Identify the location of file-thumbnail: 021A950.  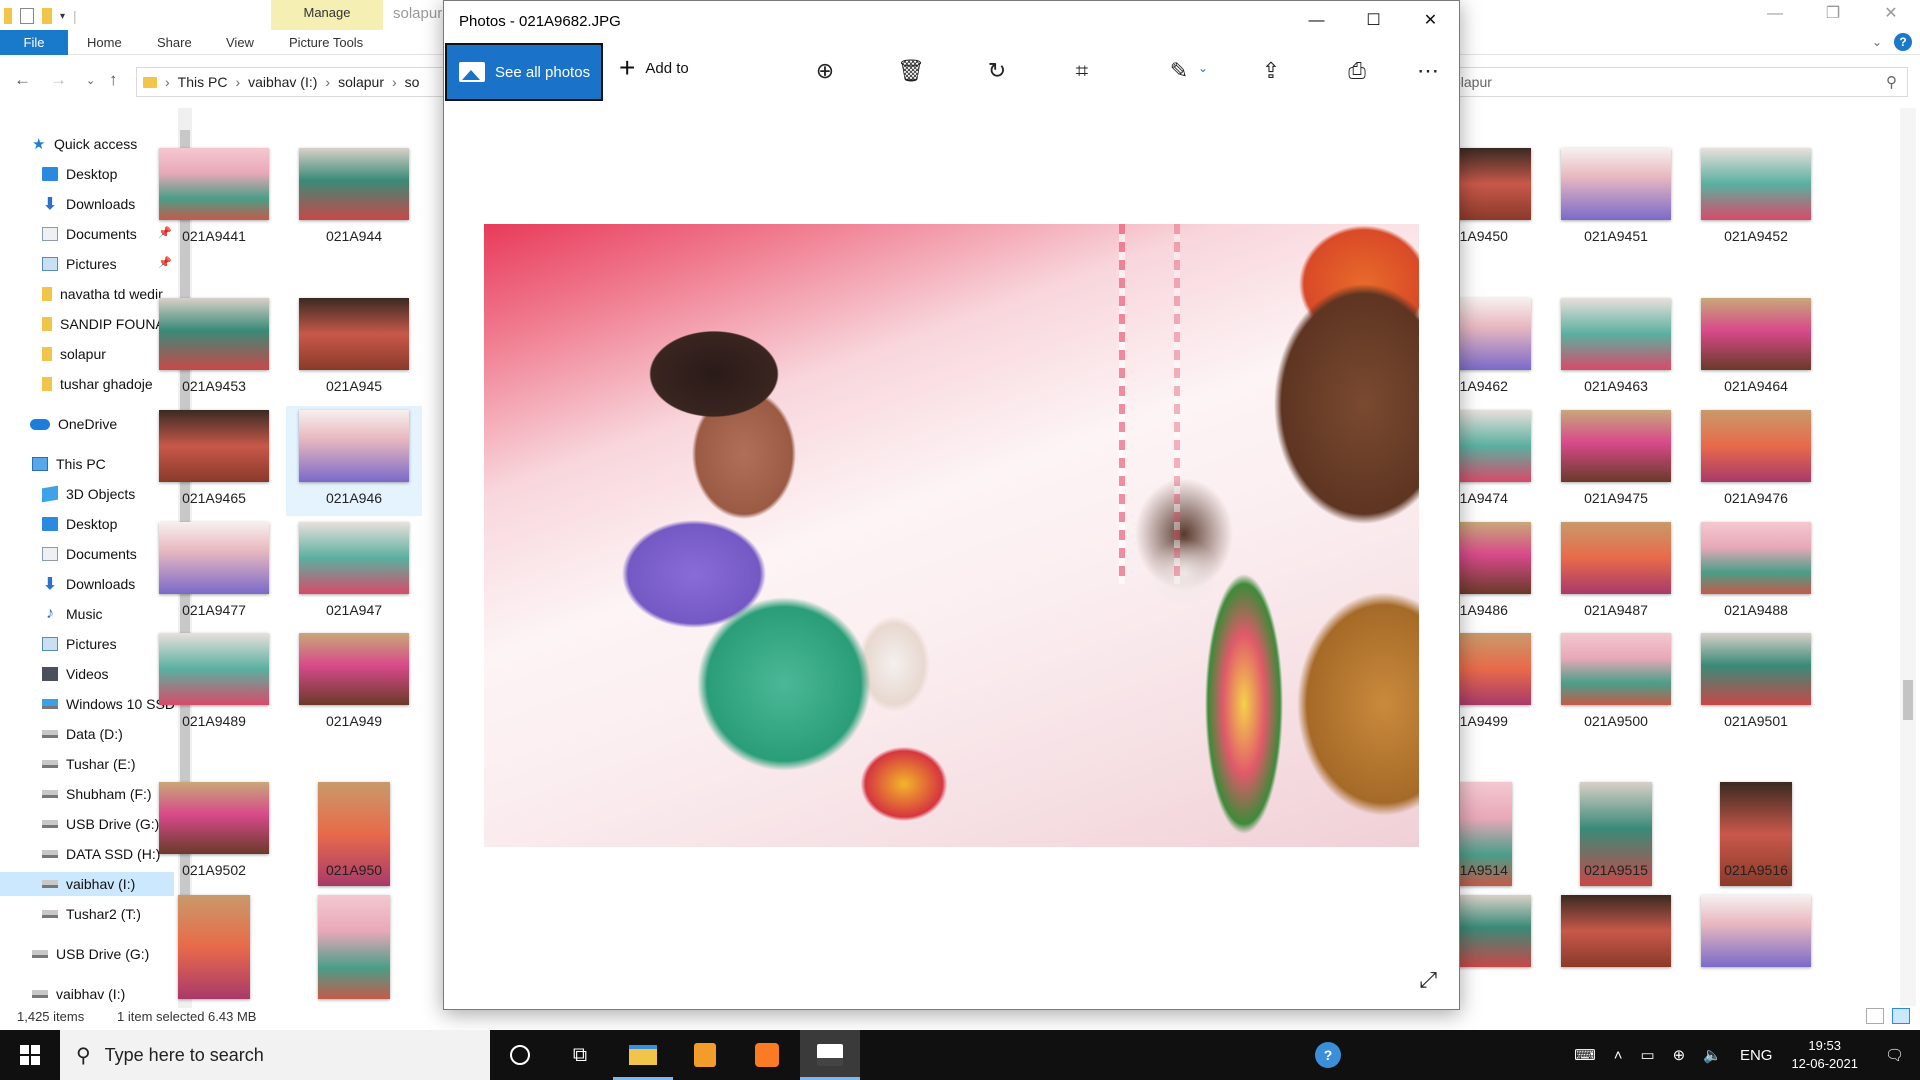
(354, 833).